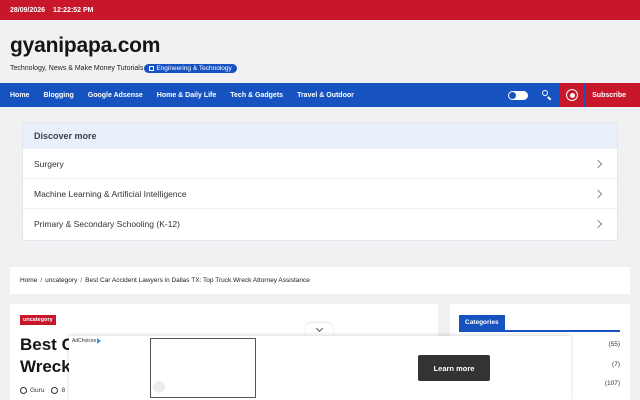  What do you see at coordinates (614, 344) in the screenshot?
I see `category-count: (55)` at bounding box center [614, 344].